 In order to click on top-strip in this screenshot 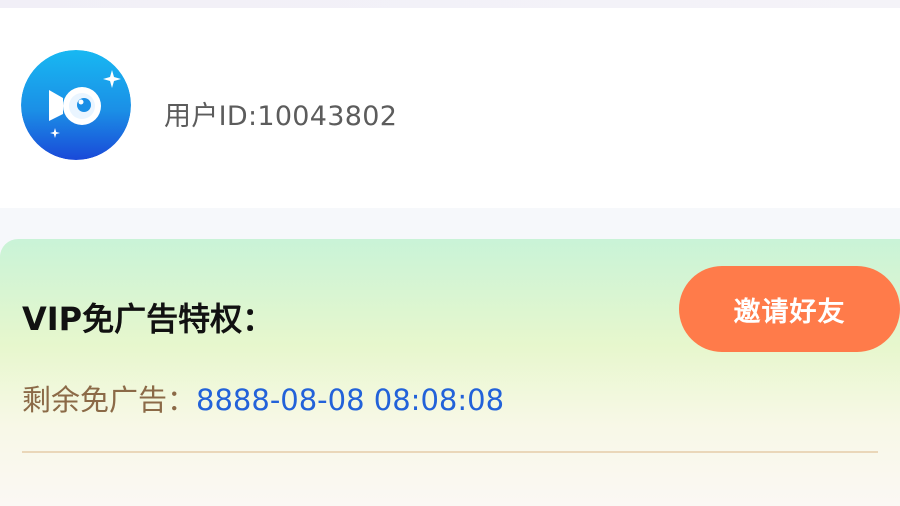, I will do `click(450, 4)`.